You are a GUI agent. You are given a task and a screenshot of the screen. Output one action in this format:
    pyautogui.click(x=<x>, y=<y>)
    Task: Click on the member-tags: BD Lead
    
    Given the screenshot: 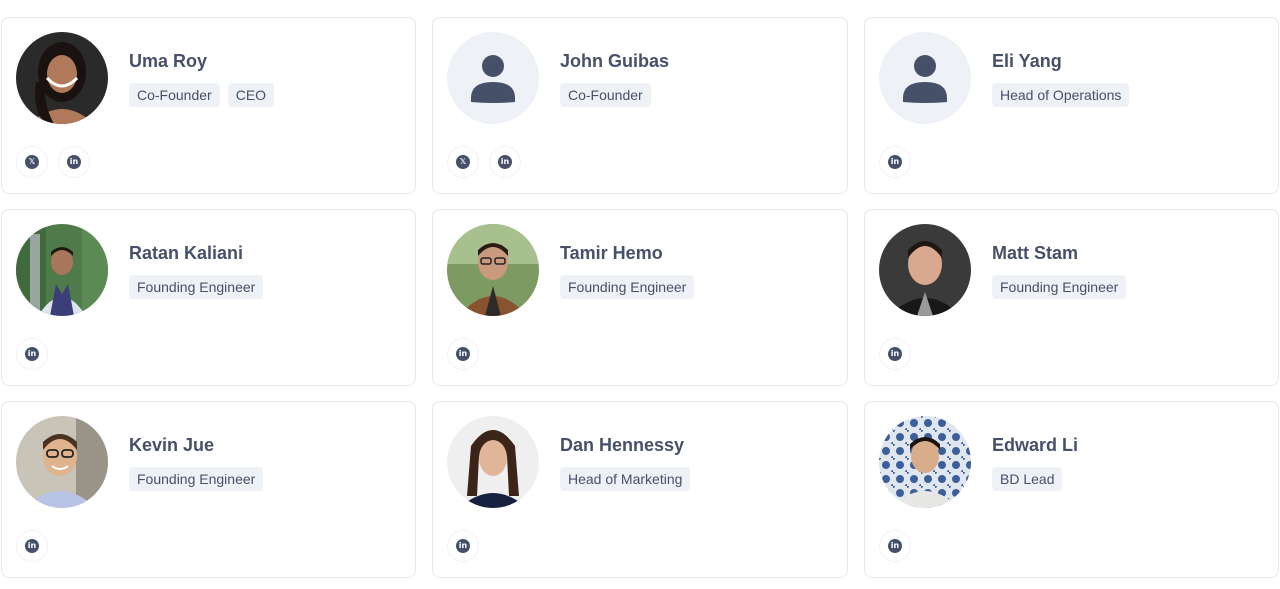 What is the action you would take?
    pyautogui.click(x=1027, y=479)
    